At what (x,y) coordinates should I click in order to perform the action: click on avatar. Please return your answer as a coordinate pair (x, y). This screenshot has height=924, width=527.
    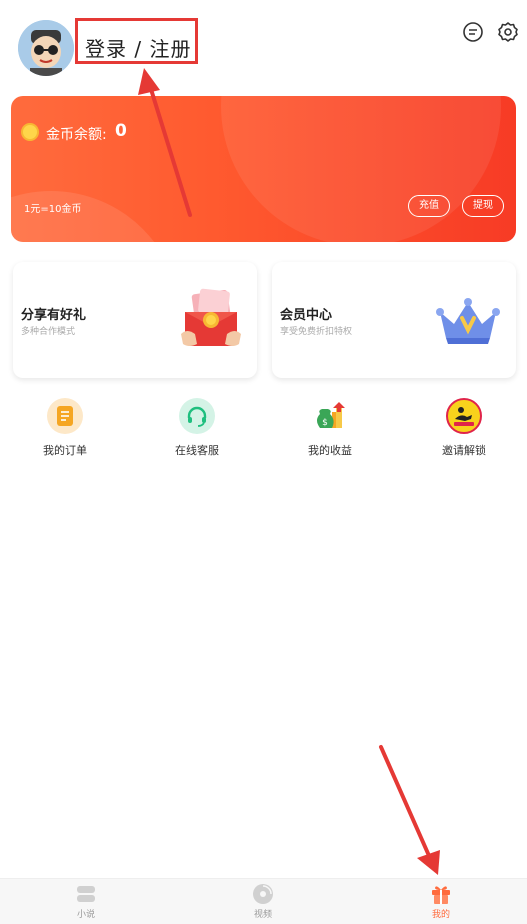
    Looking at the image, I should click on (46, 48).